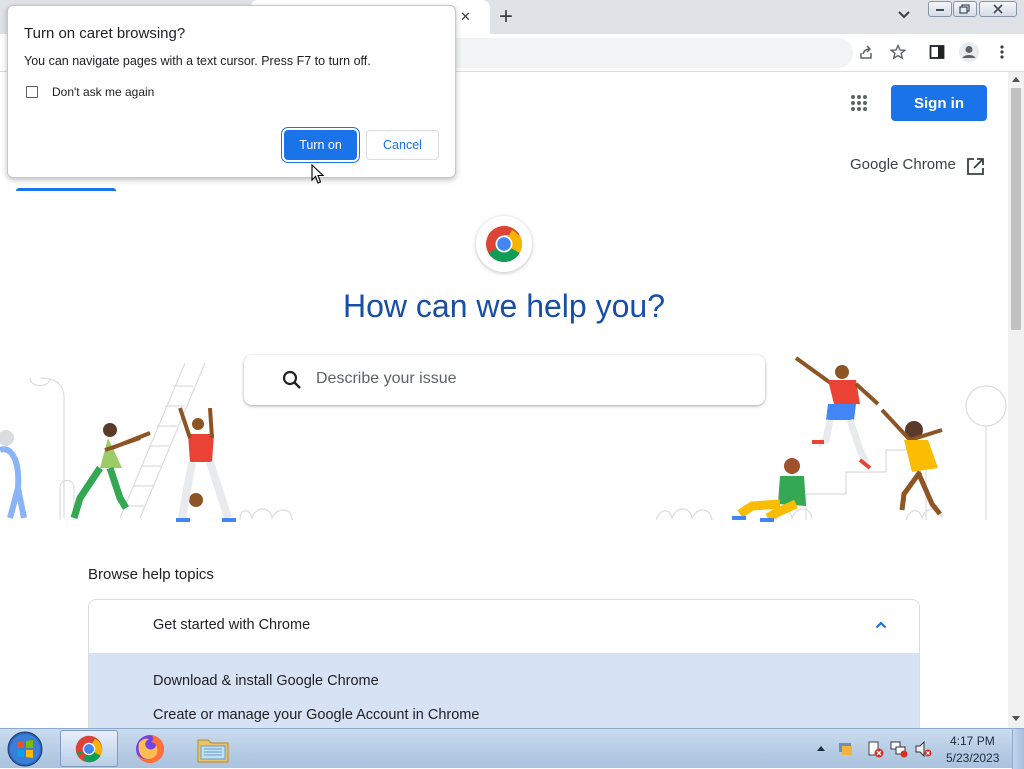 The width and height of the screenshot is (1024, 769). Describe the element at coordinates (1018, 749) in the screenshot. I see `show-desktop-button` at that location.